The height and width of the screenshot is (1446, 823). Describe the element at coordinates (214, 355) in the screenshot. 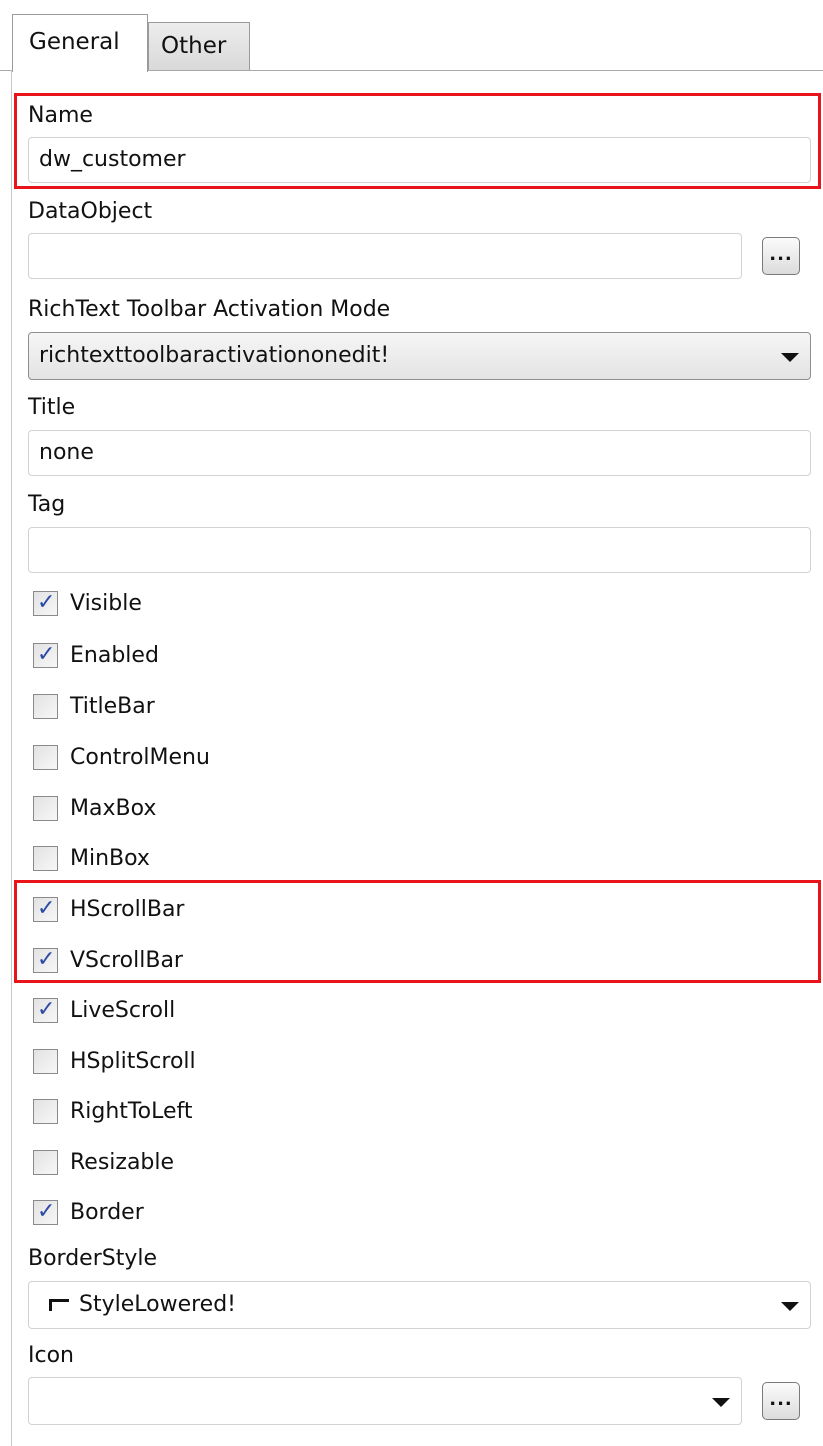

I see `richtext-dropdown-value: richtexttoolbaractivationonedit!` at that location.